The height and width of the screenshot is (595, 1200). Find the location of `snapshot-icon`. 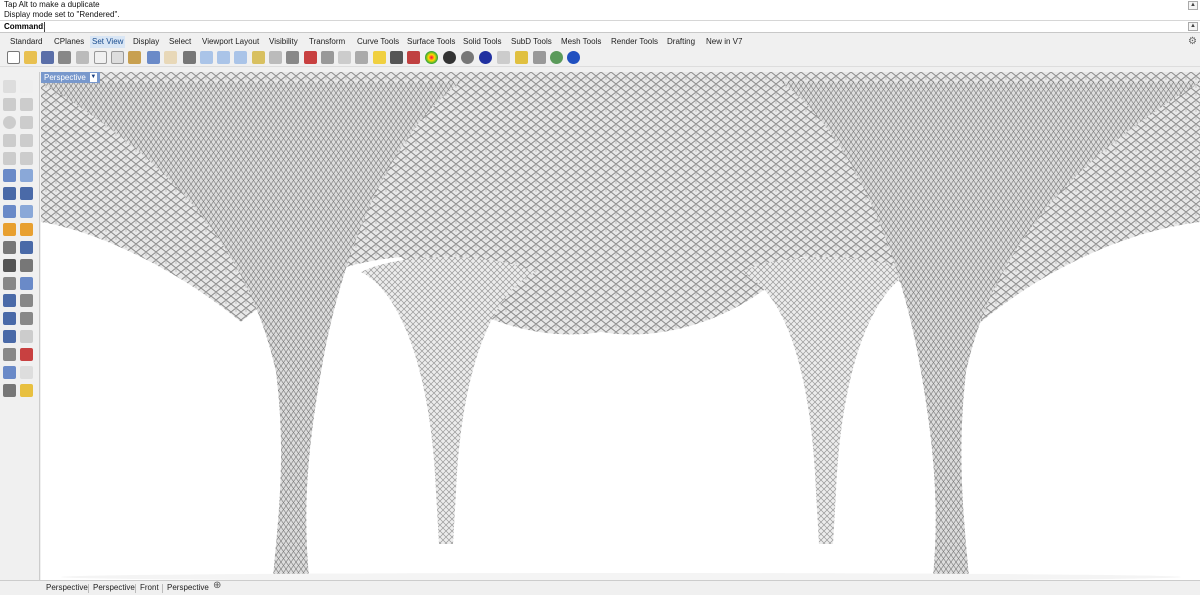

snapshot-icon is located at coordinates (539, 57).